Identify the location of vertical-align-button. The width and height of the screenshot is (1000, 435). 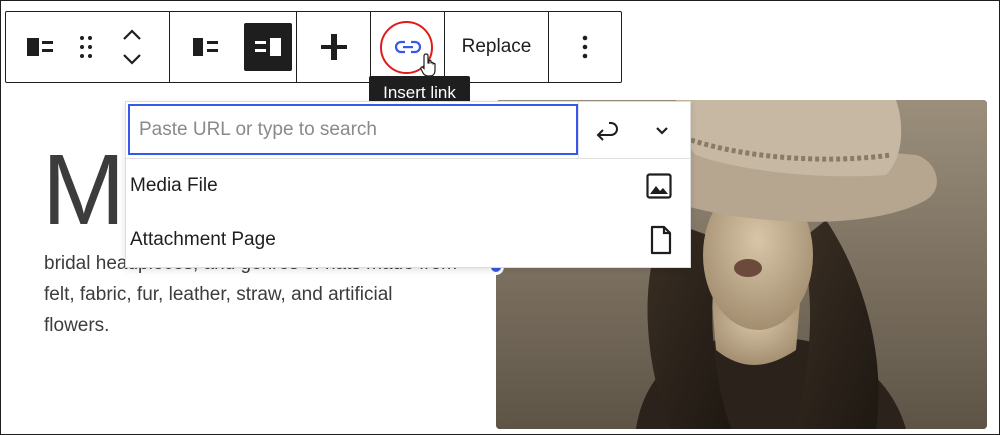
(334, 47).